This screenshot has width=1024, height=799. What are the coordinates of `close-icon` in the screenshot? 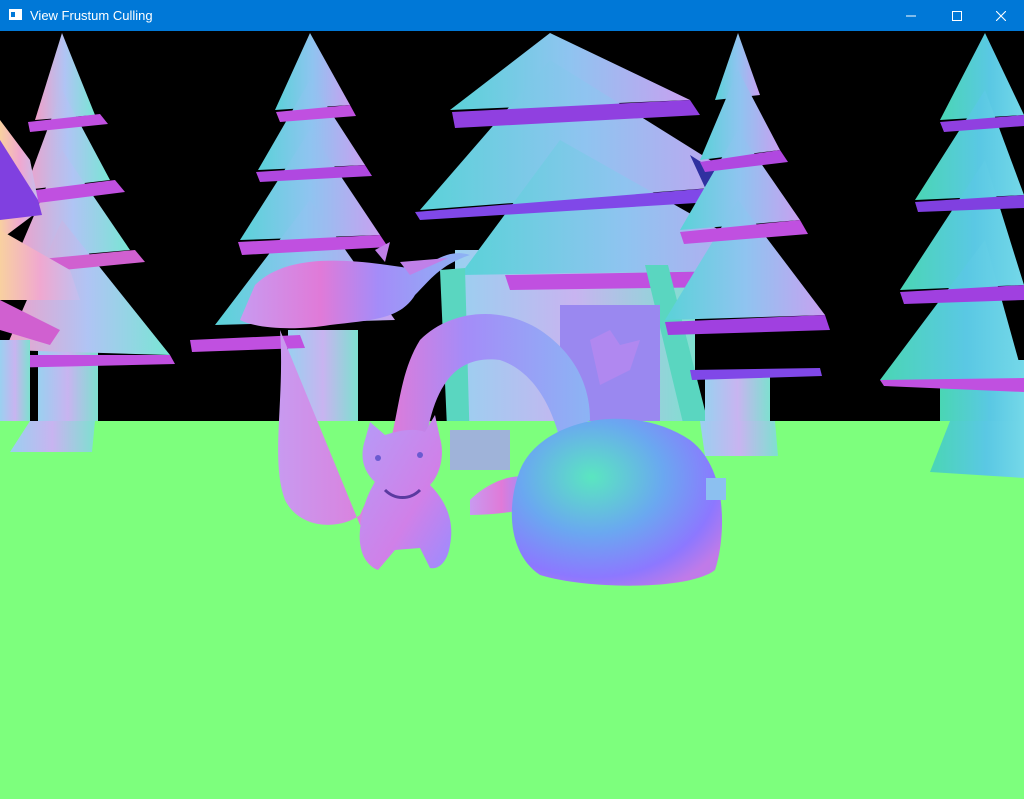 It's located at (1001, 15).